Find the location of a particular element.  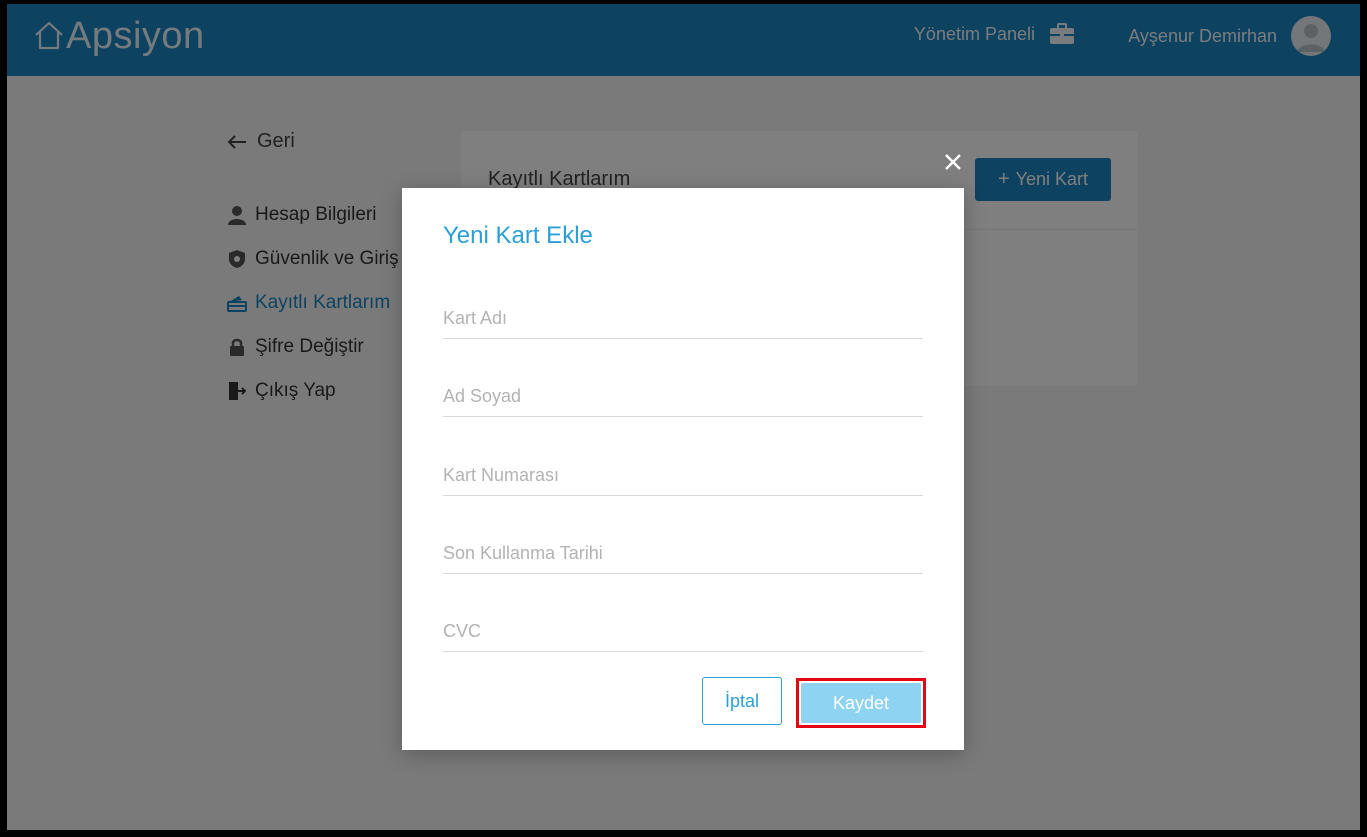

cvc-field is located at coordinates (683, 631).